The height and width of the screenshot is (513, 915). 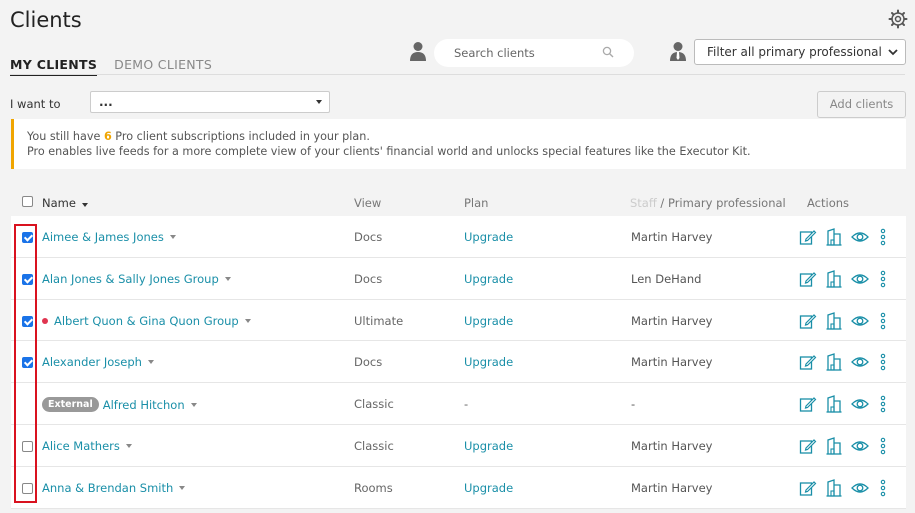 I want to click on column-actions: Actions, so click(x=828, y=203).